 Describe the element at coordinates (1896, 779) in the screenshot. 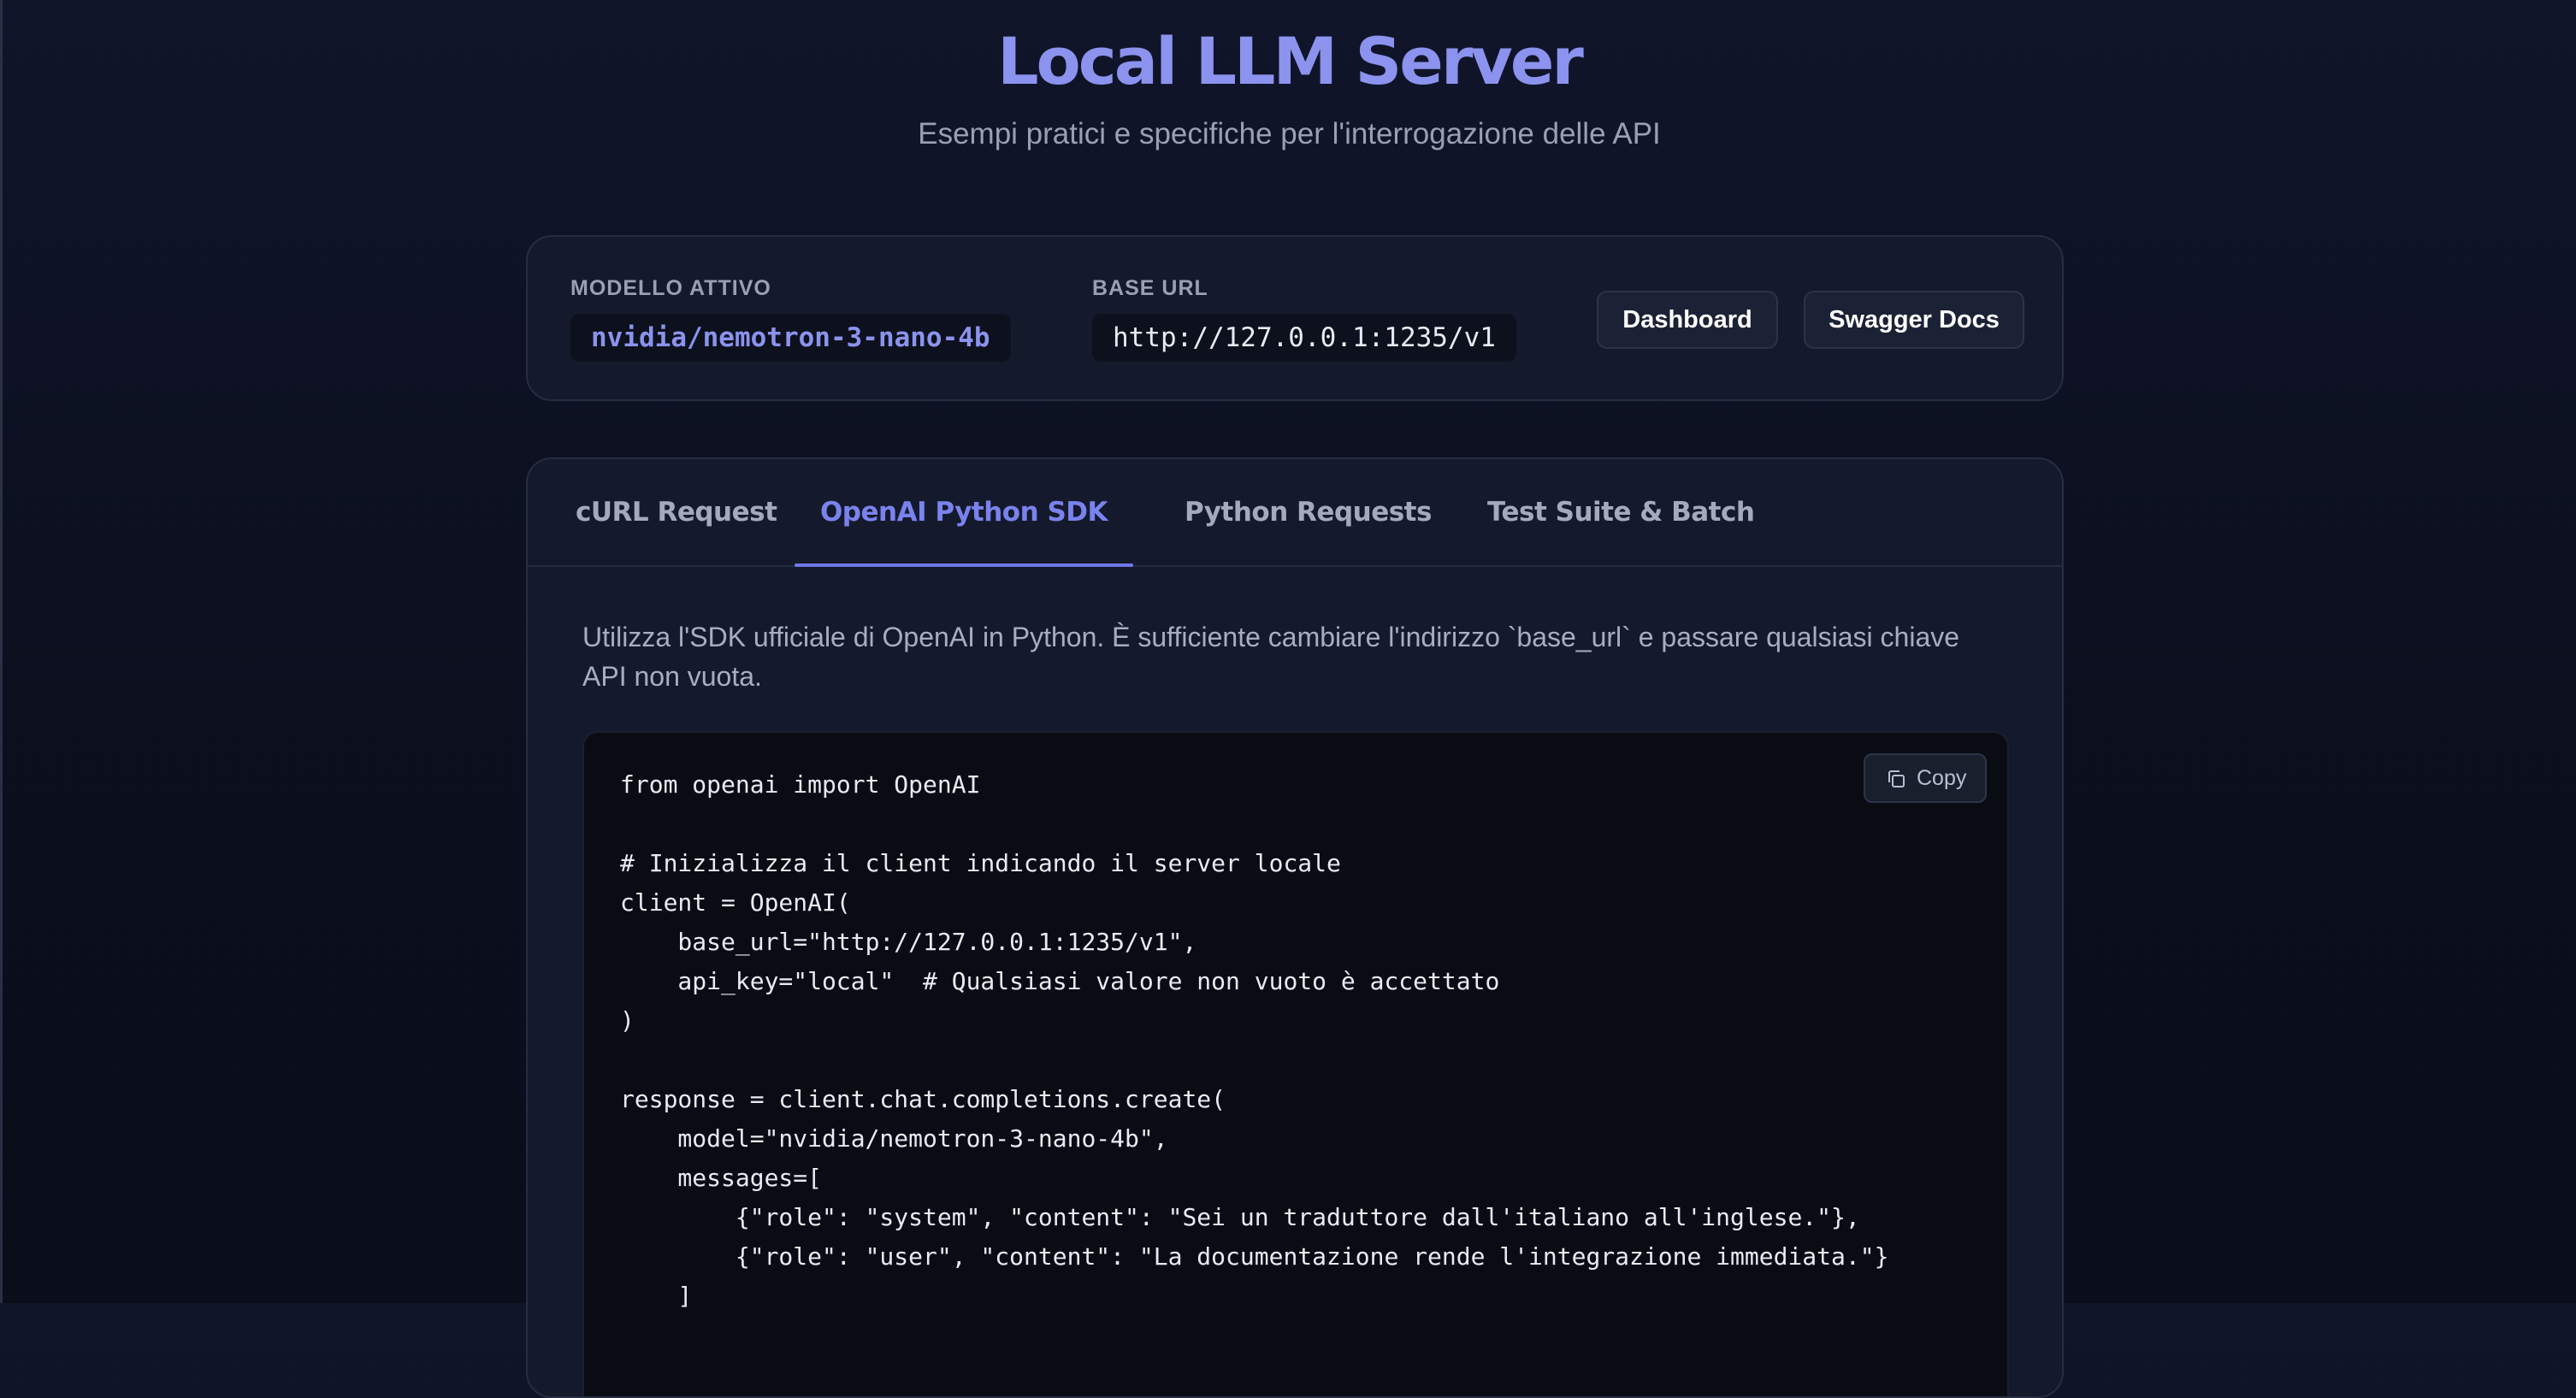

I see `copy-icon` at that location.